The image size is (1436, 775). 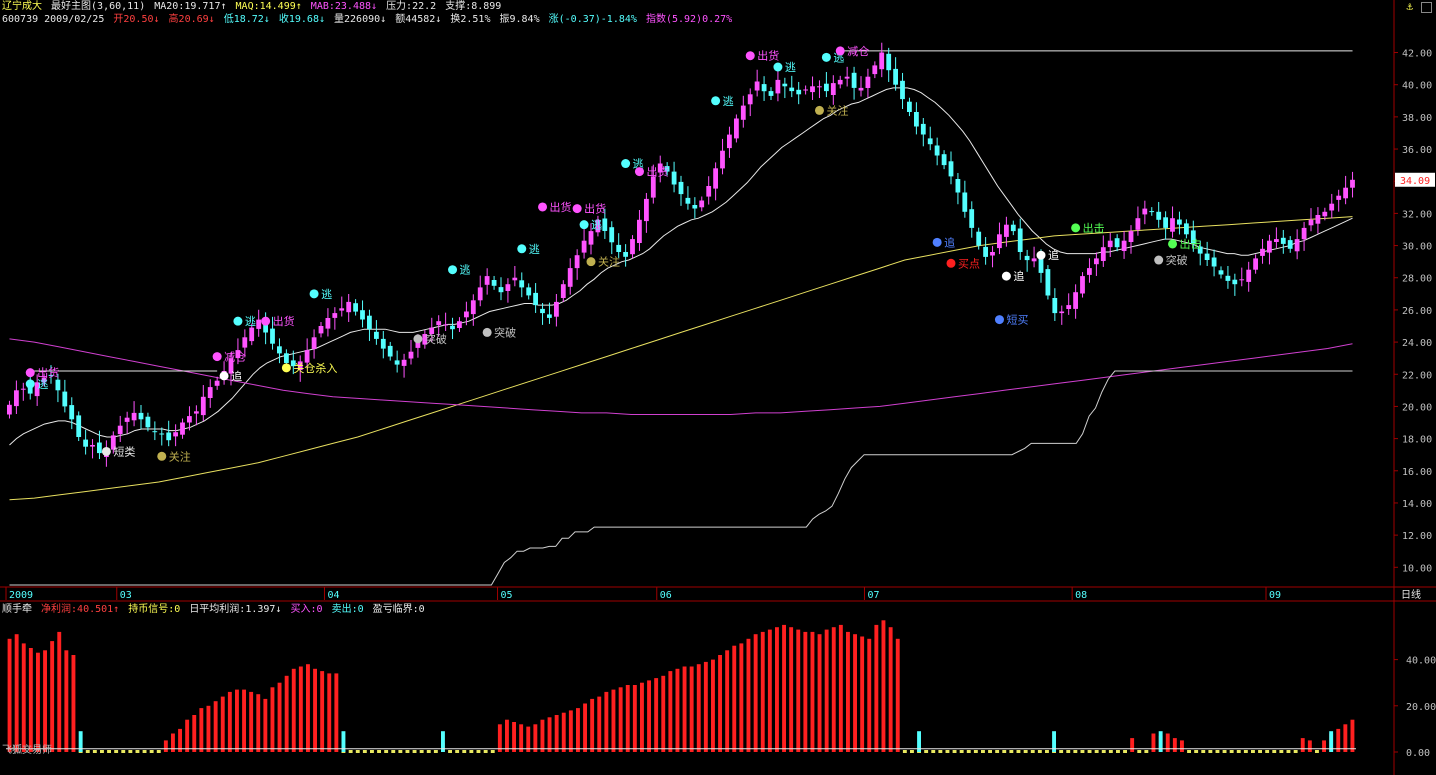 What do you see at coordinates (969, 263) in the screenshot?
I see `signal-label: 买点` at bounding box center [969, 263].